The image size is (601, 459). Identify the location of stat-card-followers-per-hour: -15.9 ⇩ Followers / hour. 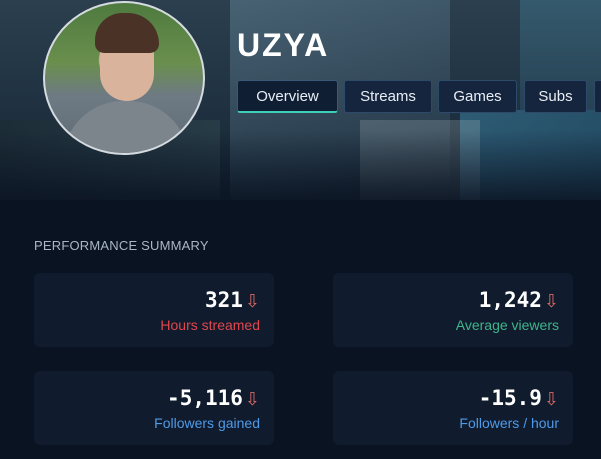
(453, 408).